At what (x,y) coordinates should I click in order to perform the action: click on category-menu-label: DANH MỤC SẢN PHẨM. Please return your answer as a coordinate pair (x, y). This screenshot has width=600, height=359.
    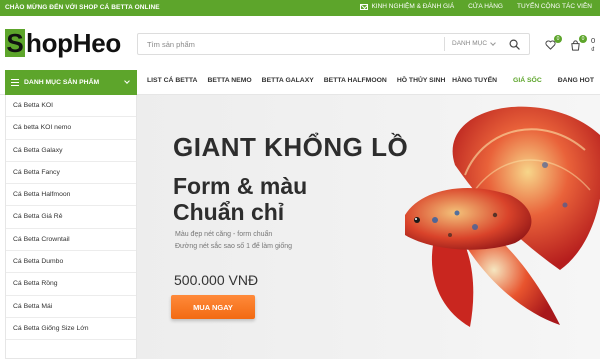
    Looking at the image, I should click on (62, 82).